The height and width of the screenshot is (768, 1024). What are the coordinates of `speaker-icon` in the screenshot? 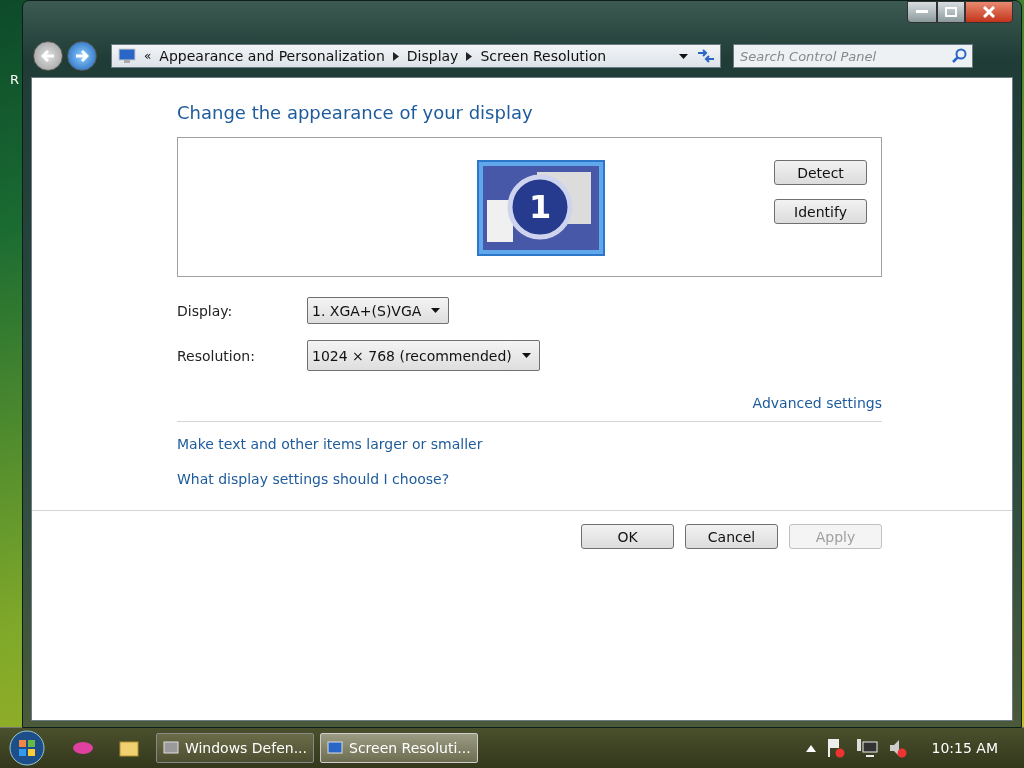 It's located at (897, 748).